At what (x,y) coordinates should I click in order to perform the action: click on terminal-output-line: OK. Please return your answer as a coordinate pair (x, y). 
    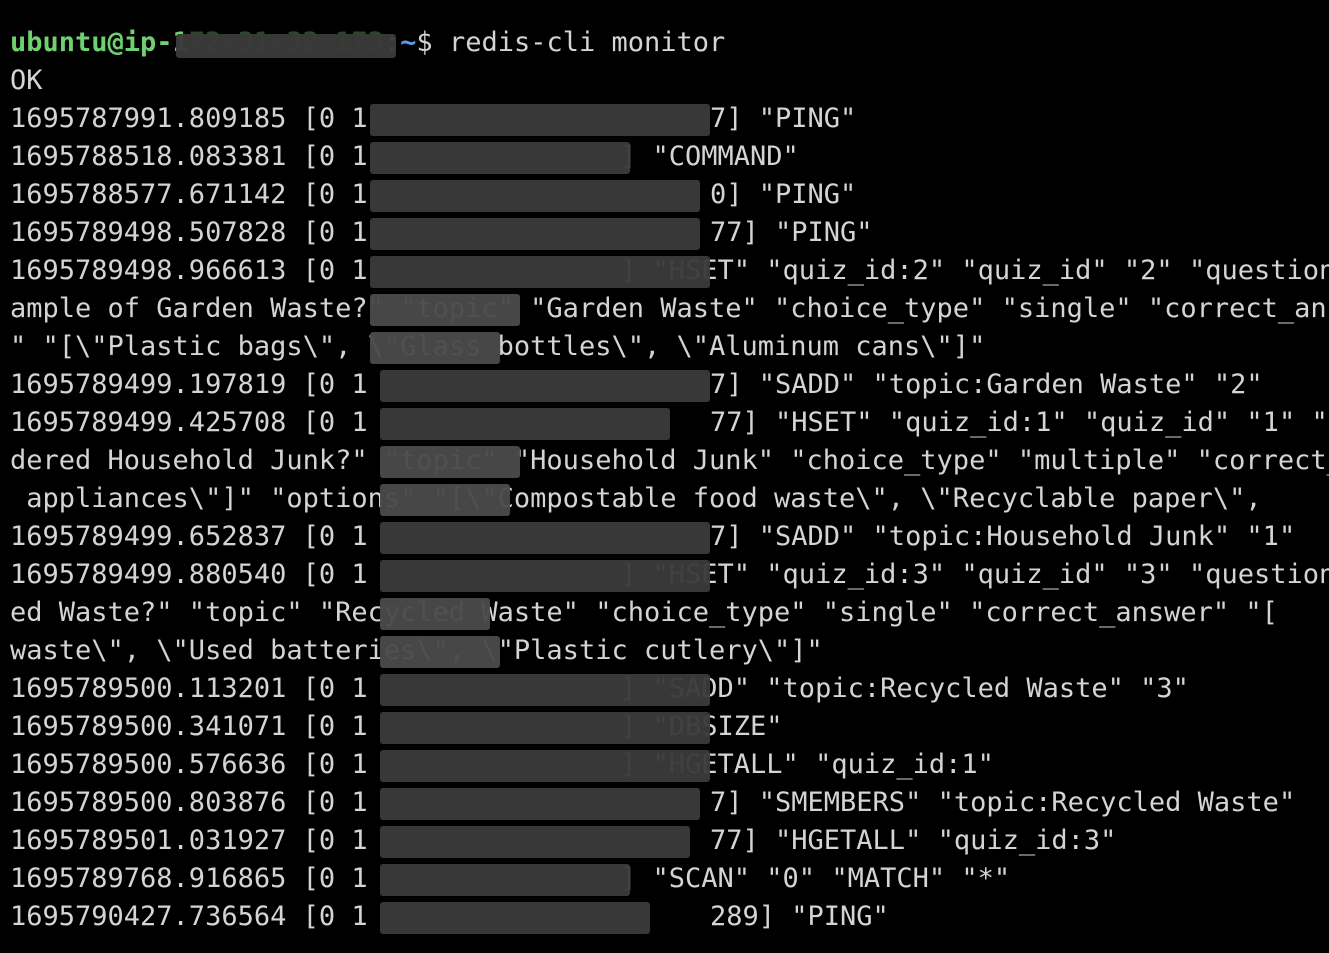
    Looking at the image, I should click on (669, 81).